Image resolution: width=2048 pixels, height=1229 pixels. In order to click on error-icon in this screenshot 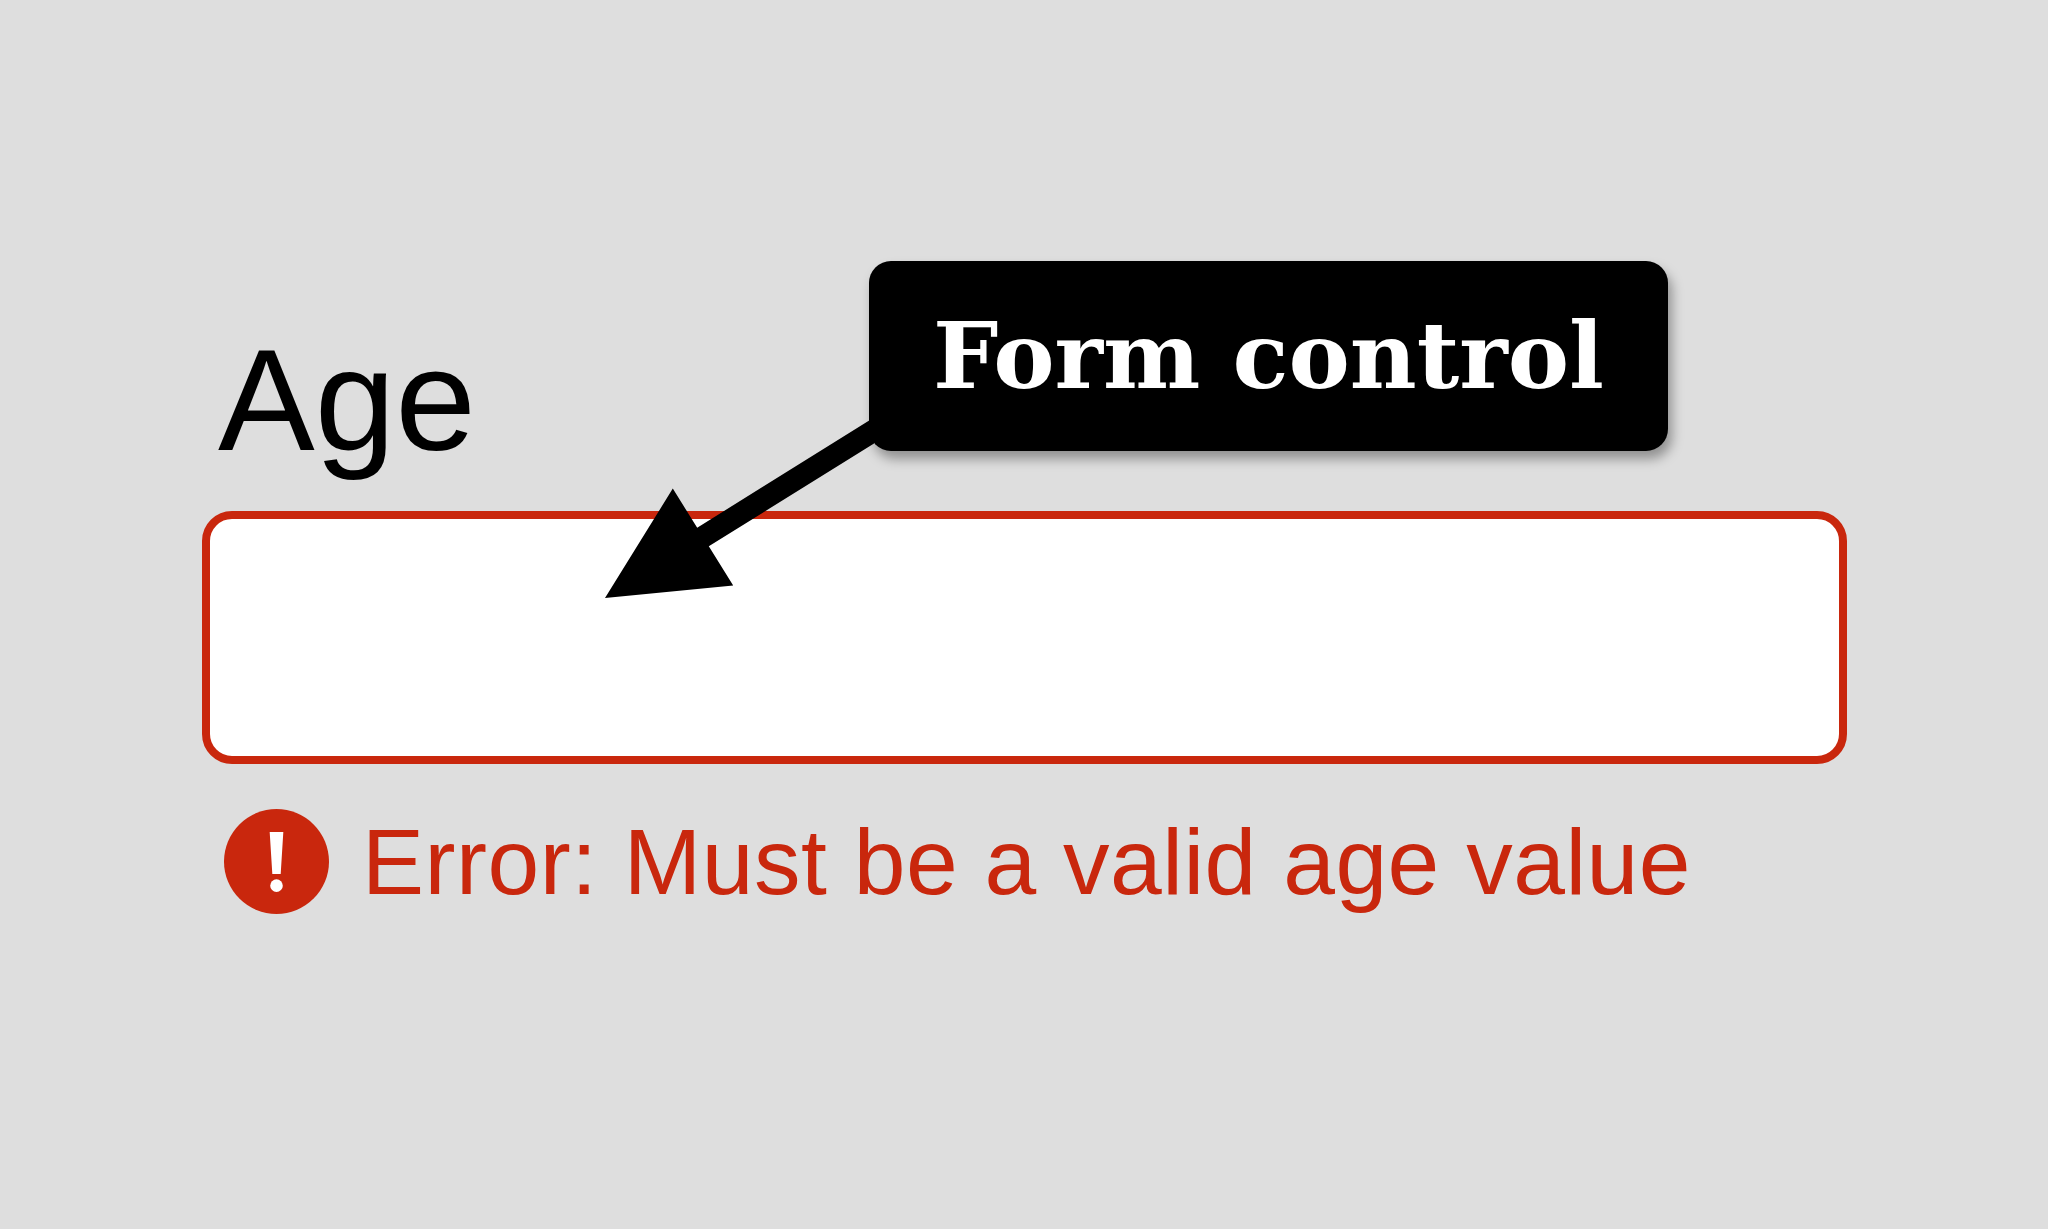, I will do `click(276, 861)`.